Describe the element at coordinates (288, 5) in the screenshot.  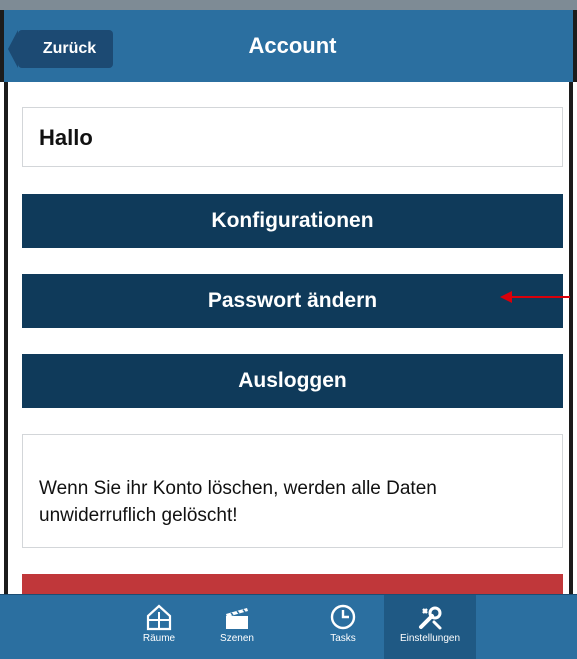
I see `status-bar` at that location.